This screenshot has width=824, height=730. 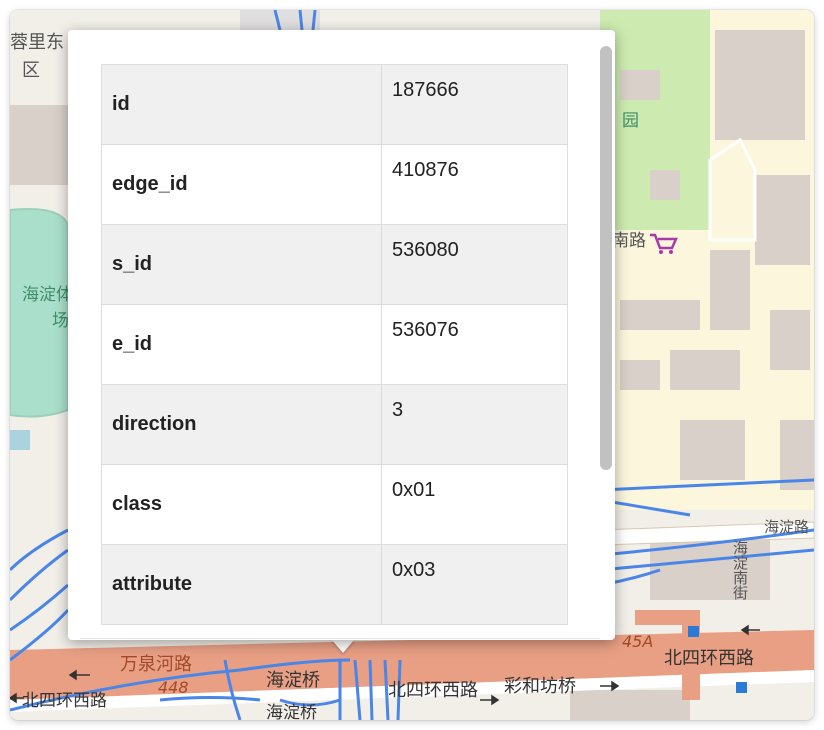 I want to click on map-label-route-number: 45A, so click(x=638, y=641).